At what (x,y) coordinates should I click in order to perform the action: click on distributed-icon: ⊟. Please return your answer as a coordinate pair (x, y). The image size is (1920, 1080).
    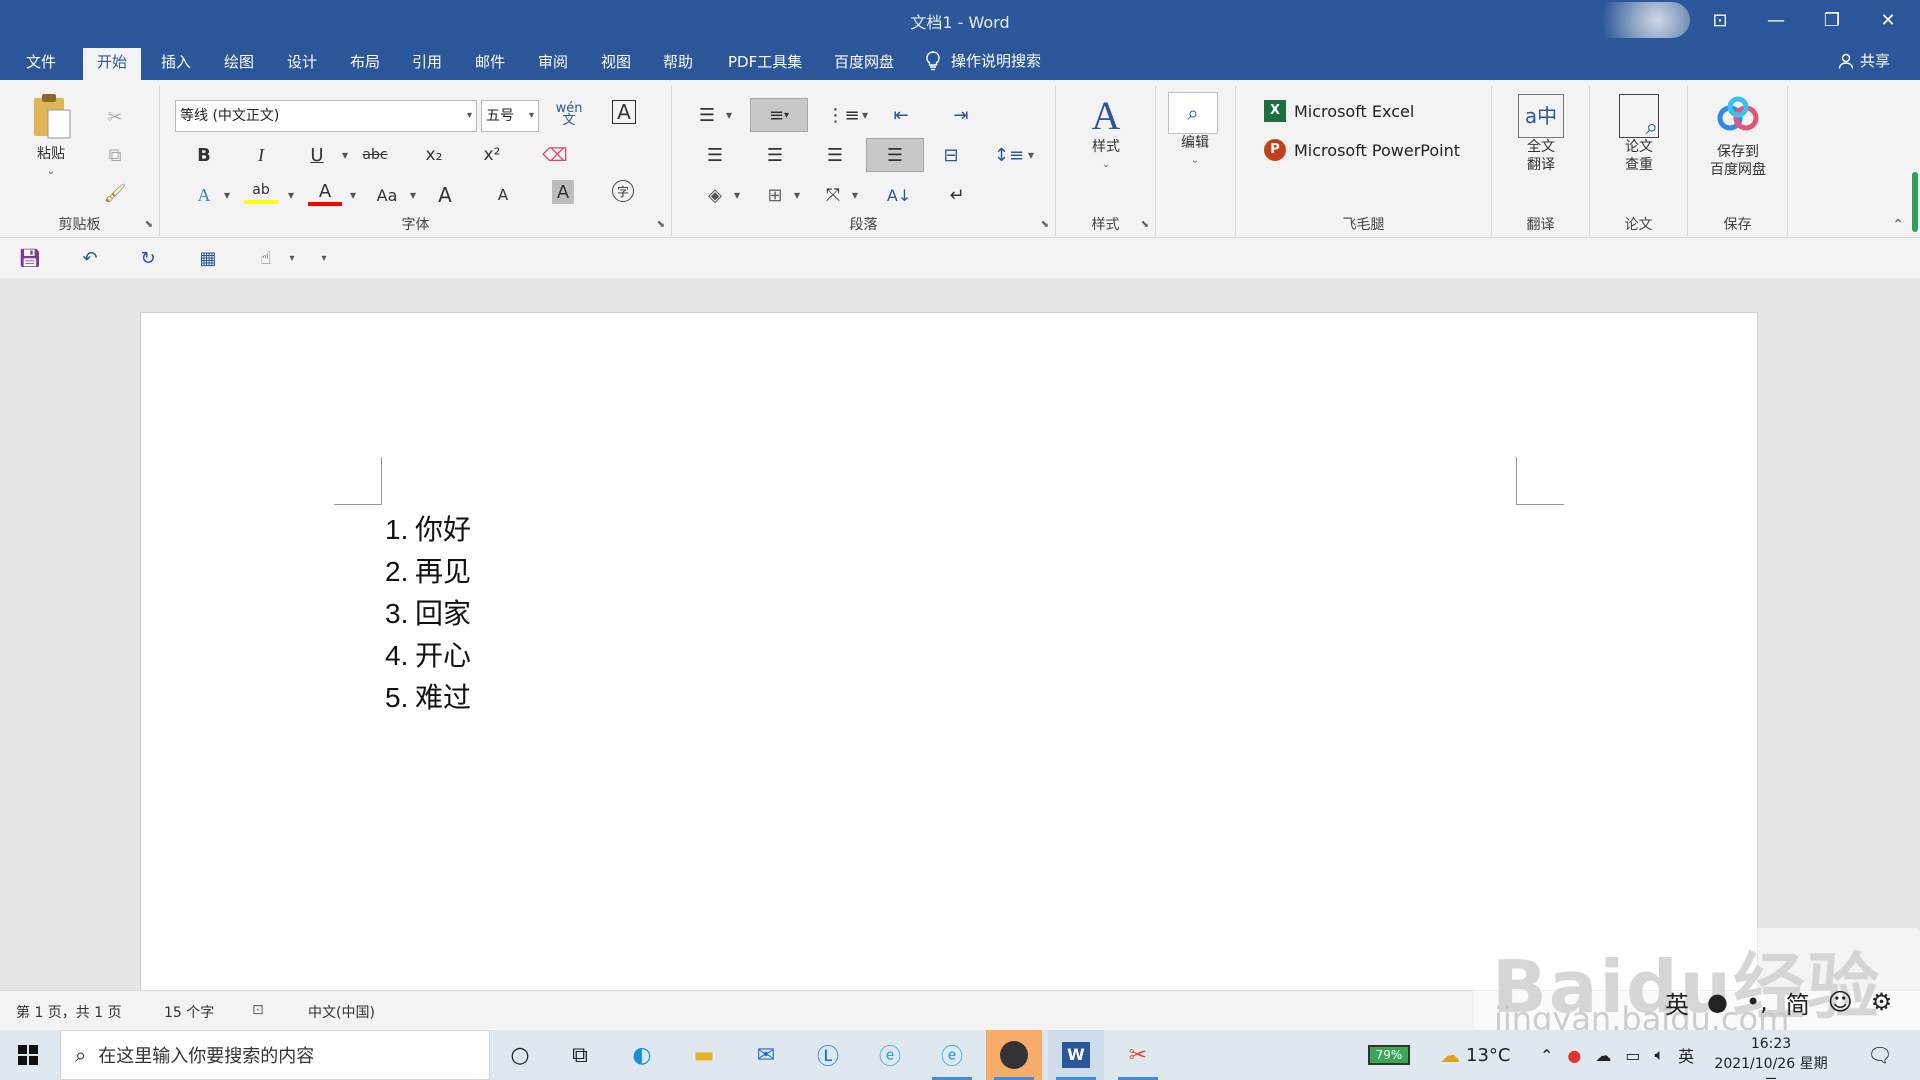
    Looking at the image, I should click on (951, 155).